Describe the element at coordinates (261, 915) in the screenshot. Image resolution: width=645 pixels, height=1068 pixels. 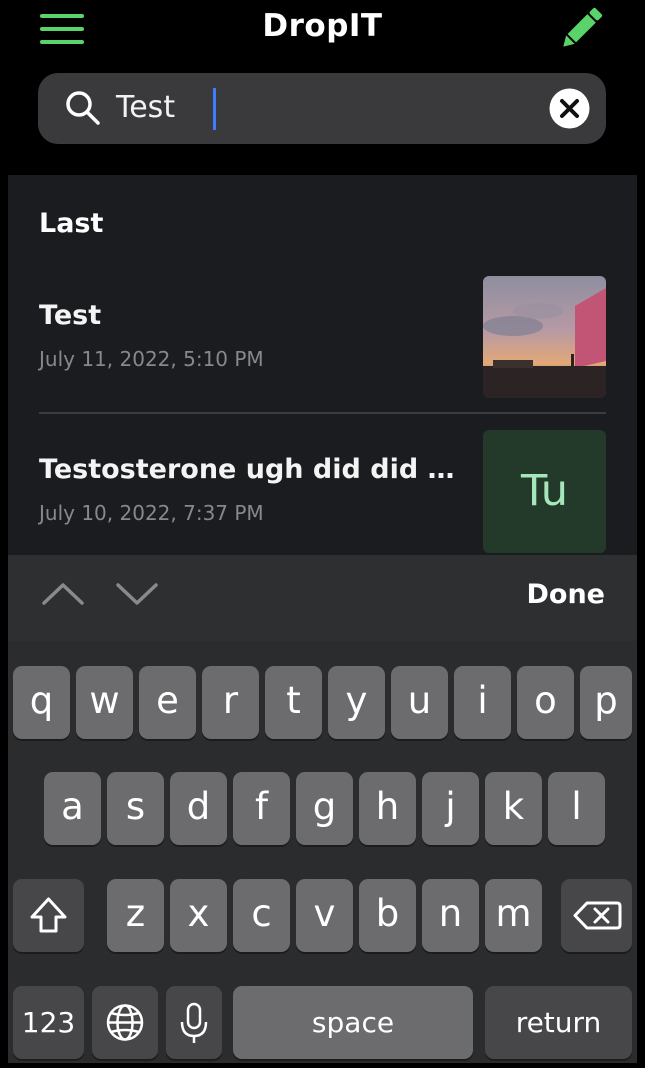
I see `key-c: c` at that location.